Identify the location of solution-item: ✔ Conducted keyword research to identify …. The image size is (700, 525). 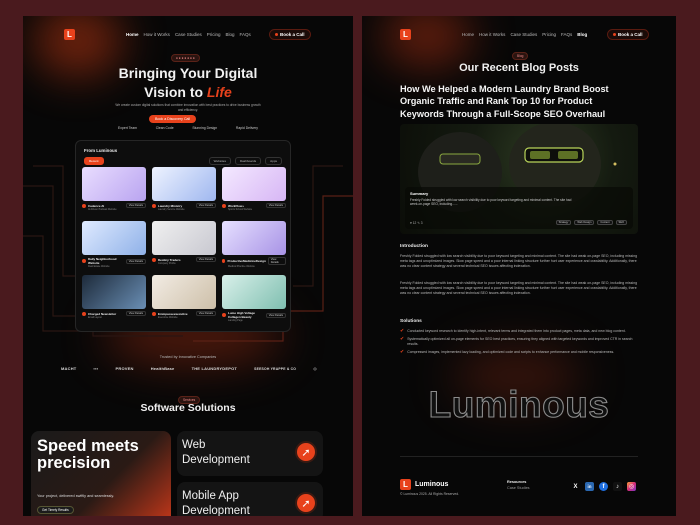
(520, 331).